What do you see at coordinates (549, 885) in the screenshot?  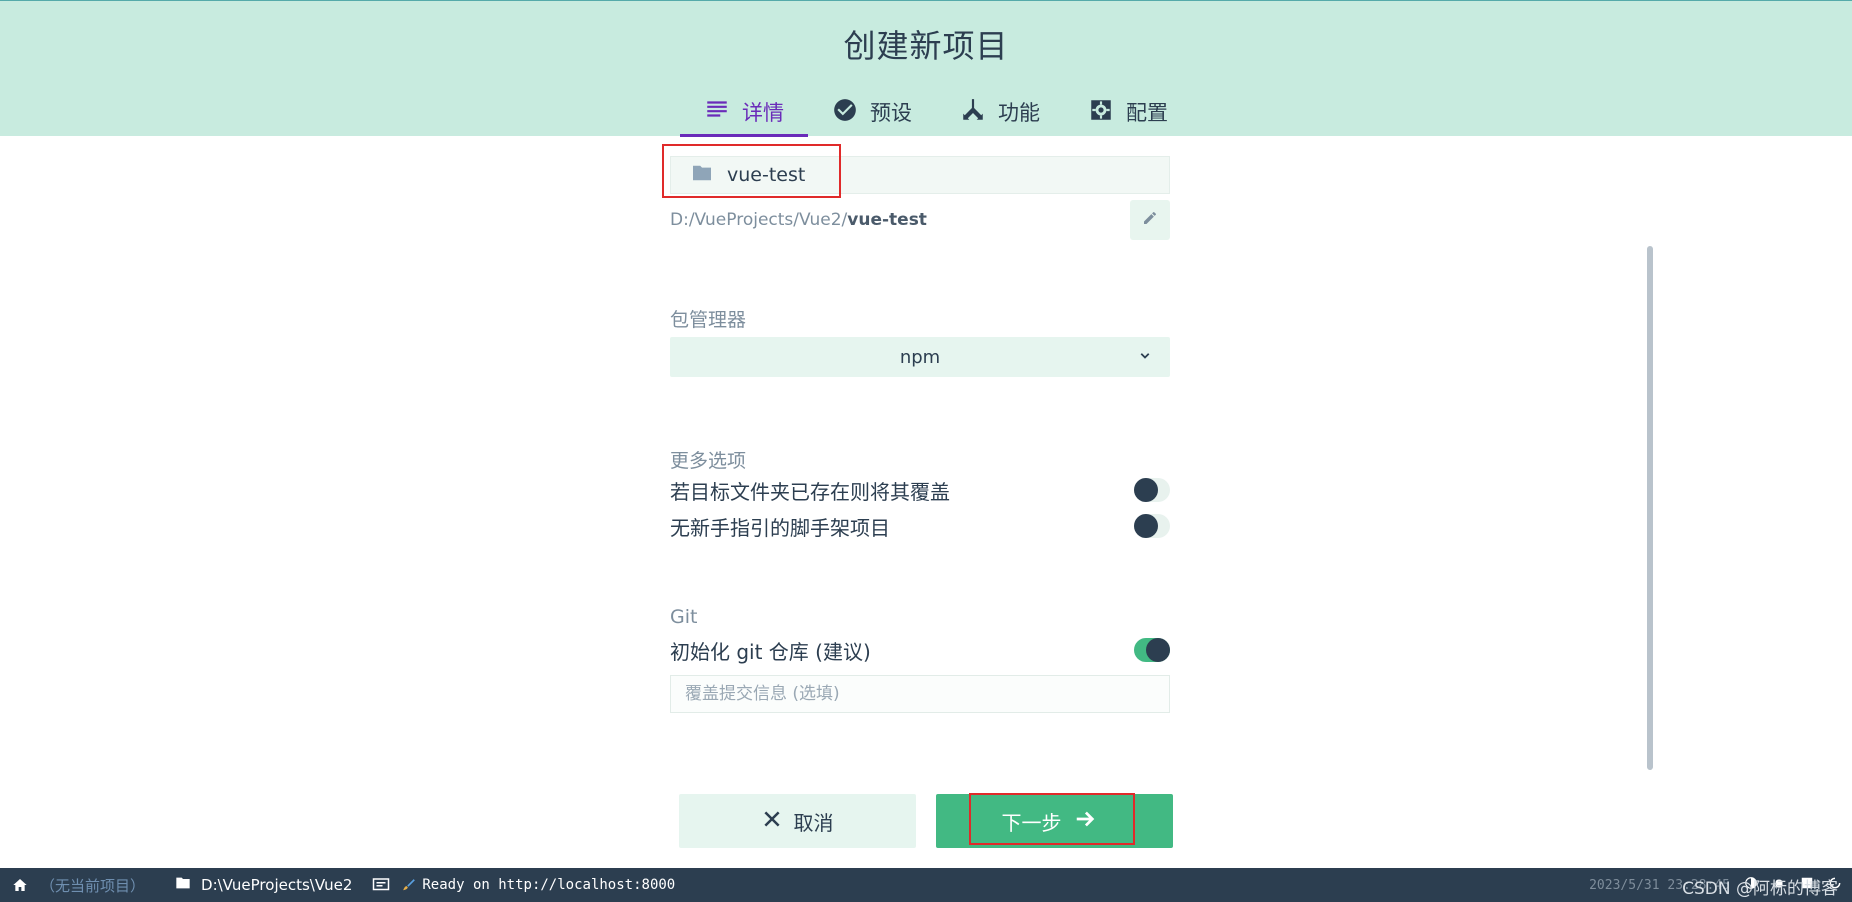 I see `log-message: Ready on http://localhost:8000` at bounding box center [549, 885].